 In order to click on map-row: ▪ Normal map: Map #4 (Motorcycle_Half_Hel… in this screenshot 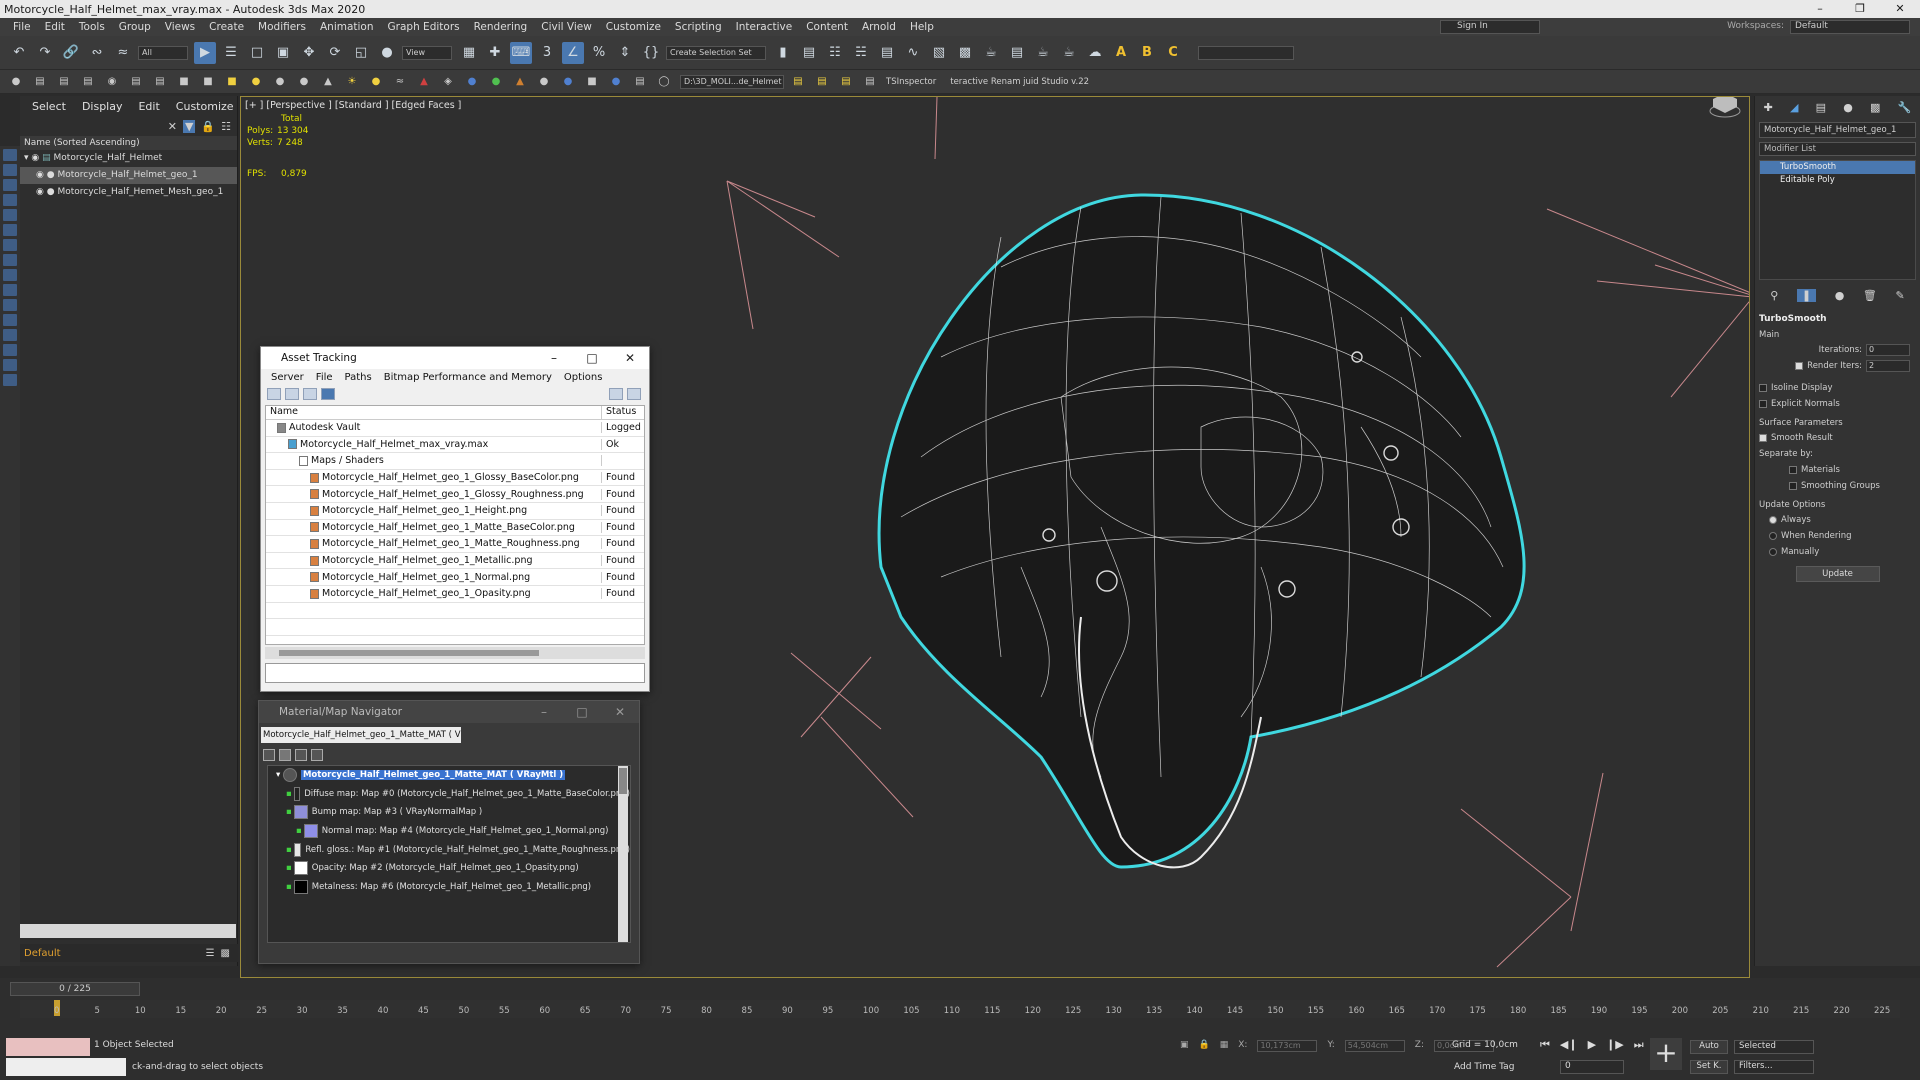, I will do `click(449, 831)`.